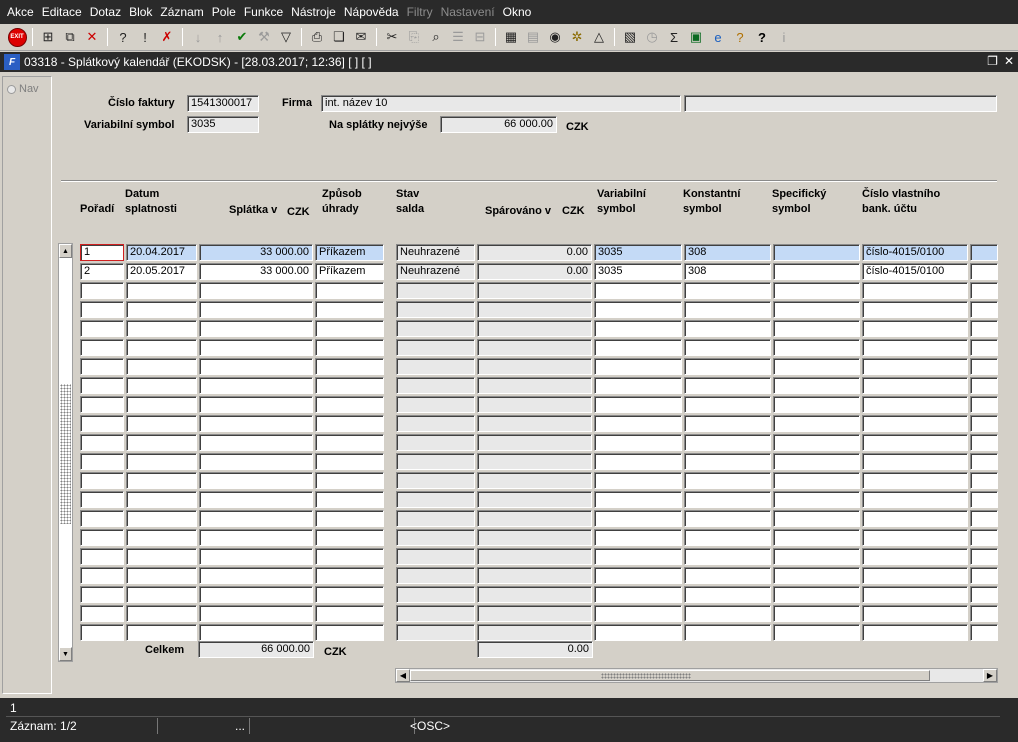 The width and height of the screenshot is (1018, 742). Describe the element at coordinates (1009, 61) in the screenshot. I see `close-icon: ✕` at that location.